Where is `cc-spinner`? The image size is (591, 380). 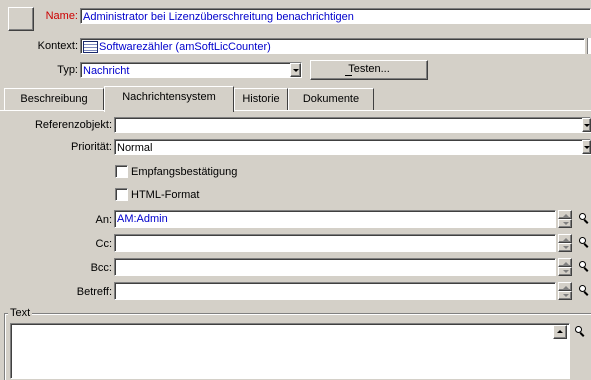
cc-spinner is located at coordinates (565, 243).